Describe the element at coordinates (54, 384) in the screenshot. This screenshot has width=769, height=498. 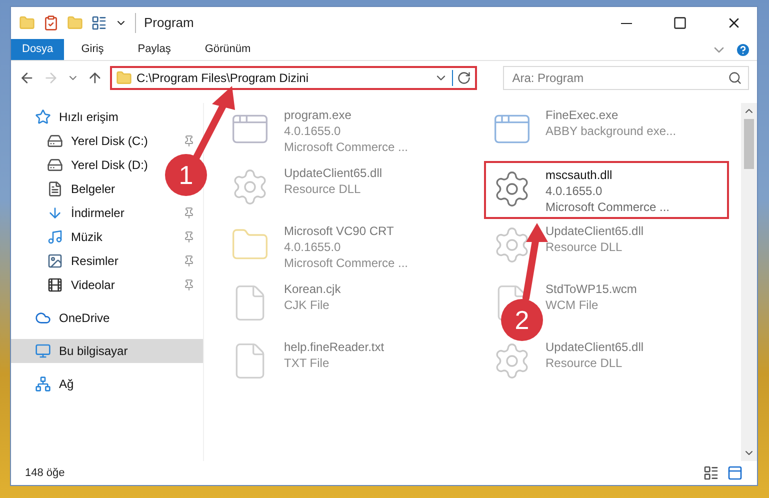
I see `nav-item: Ağ` at that location.